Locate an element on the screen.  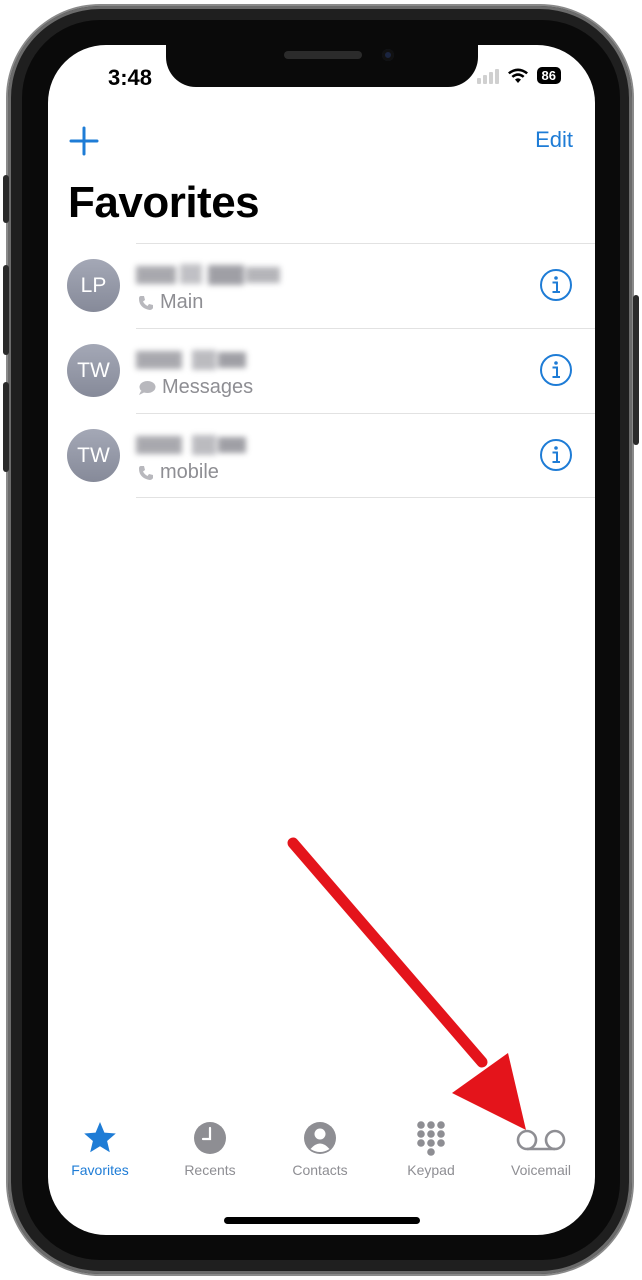
contact-label: Messages is located at coordinates (208, 387).